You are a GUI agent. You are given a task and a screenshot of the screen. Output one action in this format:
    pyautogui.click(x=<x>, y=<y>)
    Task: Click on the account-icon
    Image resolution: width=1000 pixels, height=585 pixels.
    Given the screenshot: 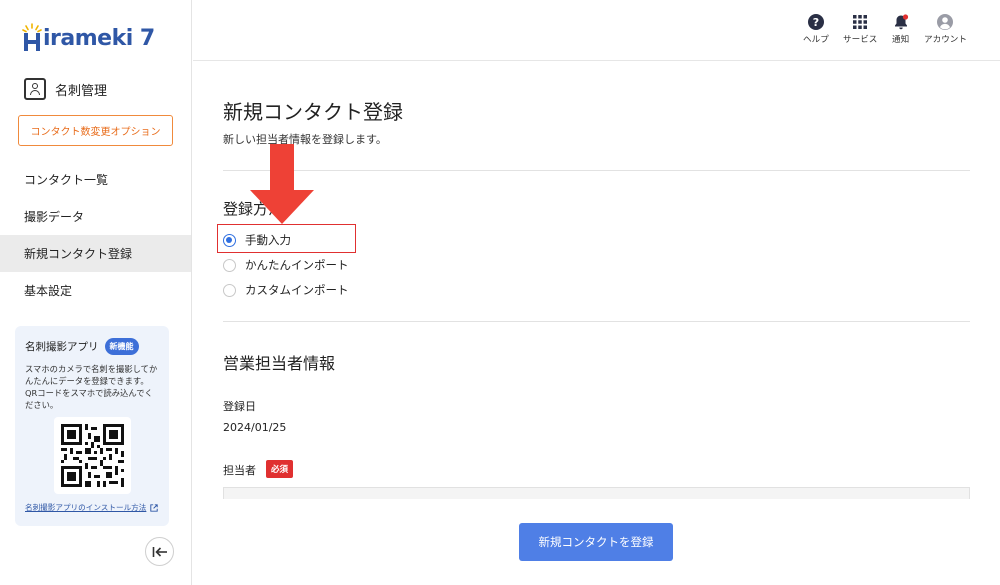 What is the action you would take?
    pyautogui.click(x=945, y=22)
    